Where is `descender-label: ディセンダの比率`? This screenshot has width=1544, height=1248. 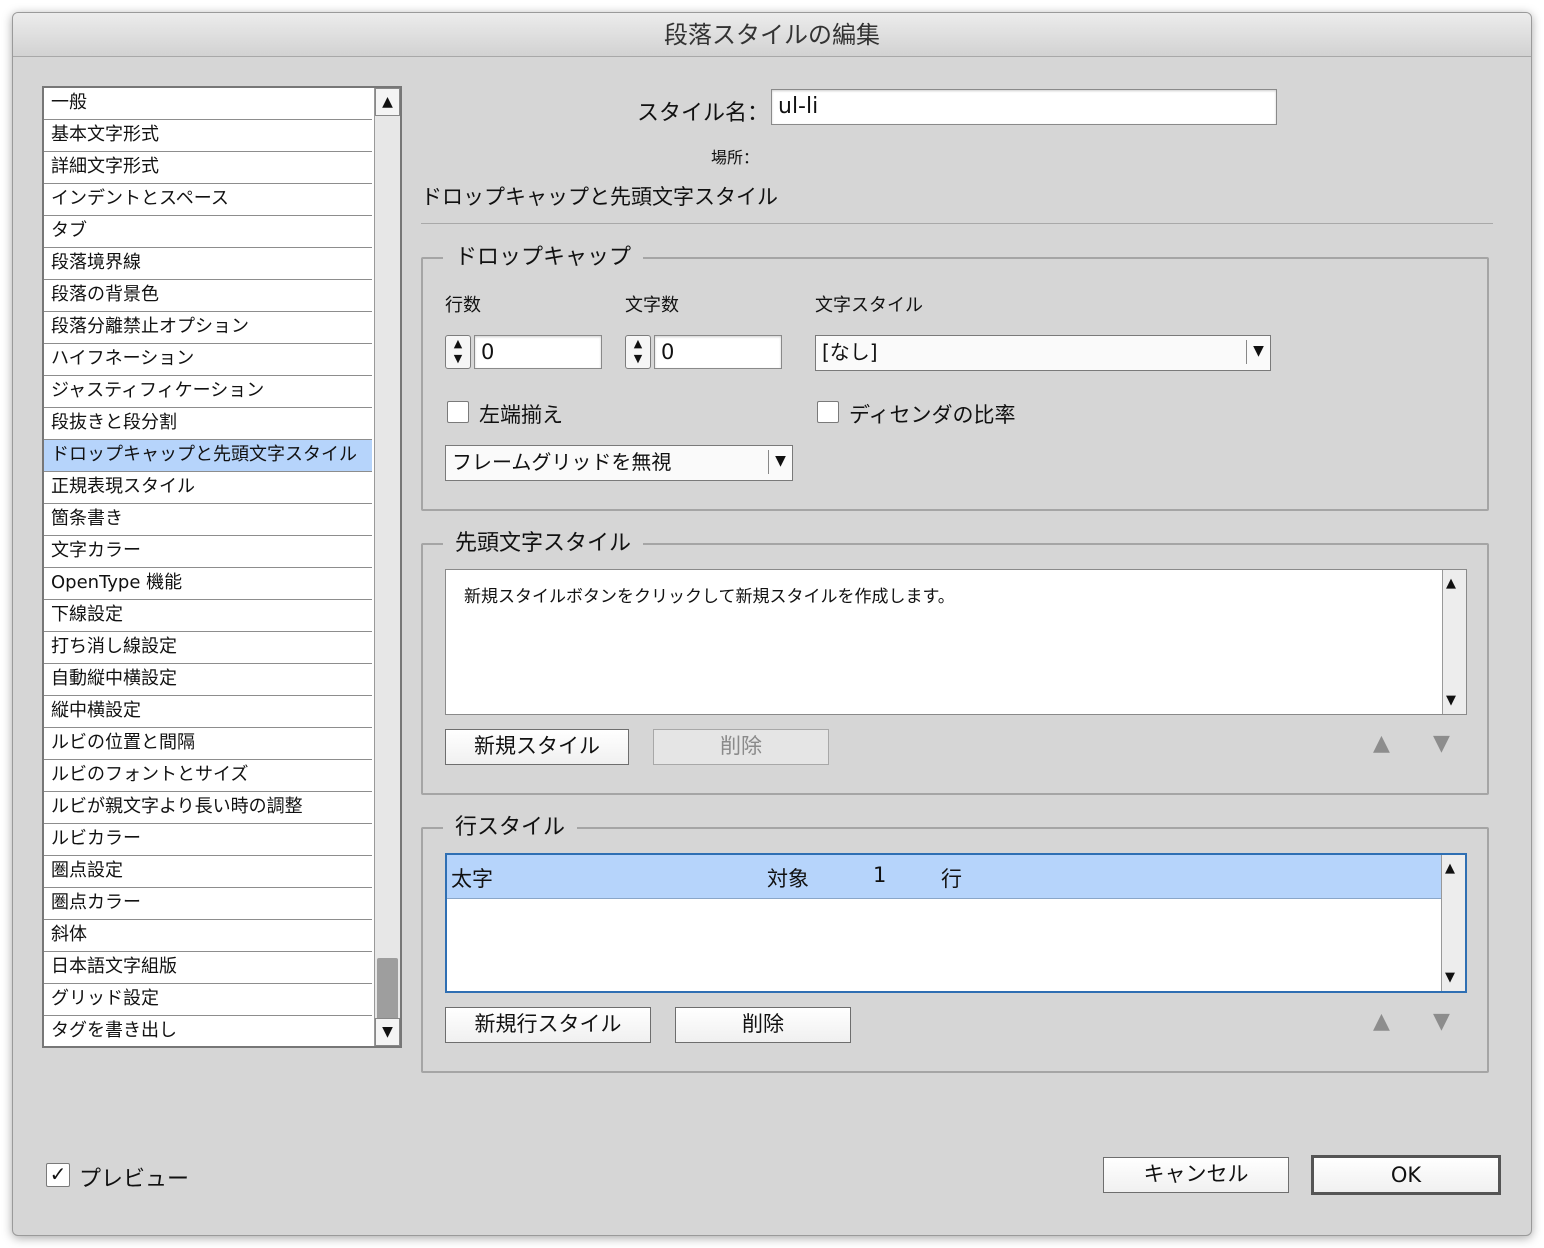
descender-label: ディセンダの比率 is located at coordinates (932, 415).